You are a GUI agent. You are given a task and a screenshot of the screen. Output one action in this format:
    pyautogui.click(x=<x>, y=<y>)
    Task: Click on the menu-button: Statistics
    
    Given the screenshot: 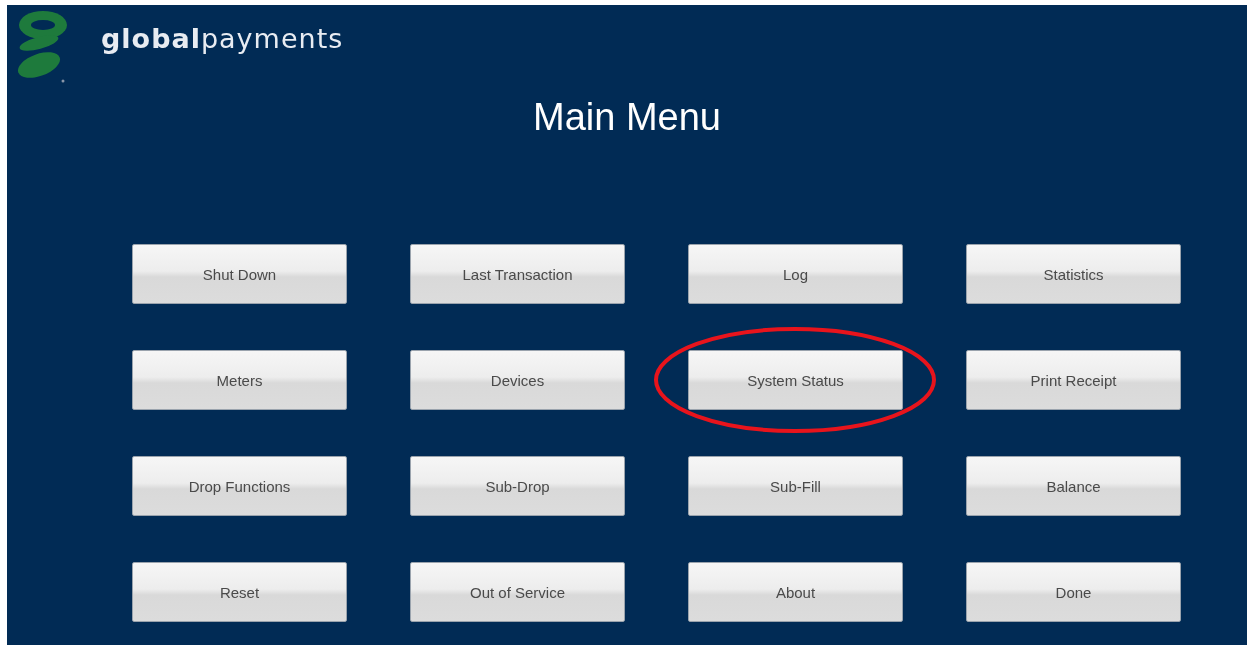 What is the action you would take?
    pyautogui.click(x=1073, y=274)
    